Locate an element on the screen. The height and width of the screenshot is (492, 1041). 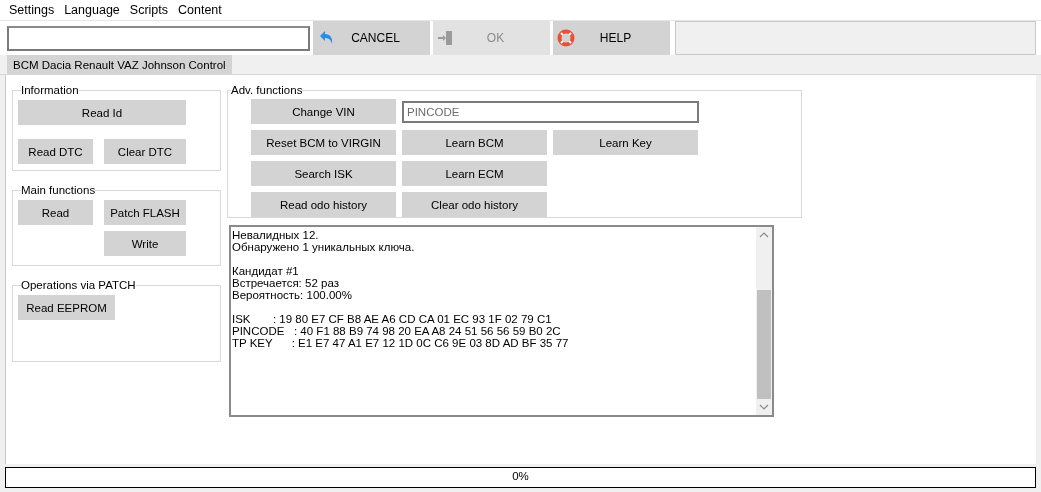
toolbar-button: HELP is located at coordinates (611, 38).